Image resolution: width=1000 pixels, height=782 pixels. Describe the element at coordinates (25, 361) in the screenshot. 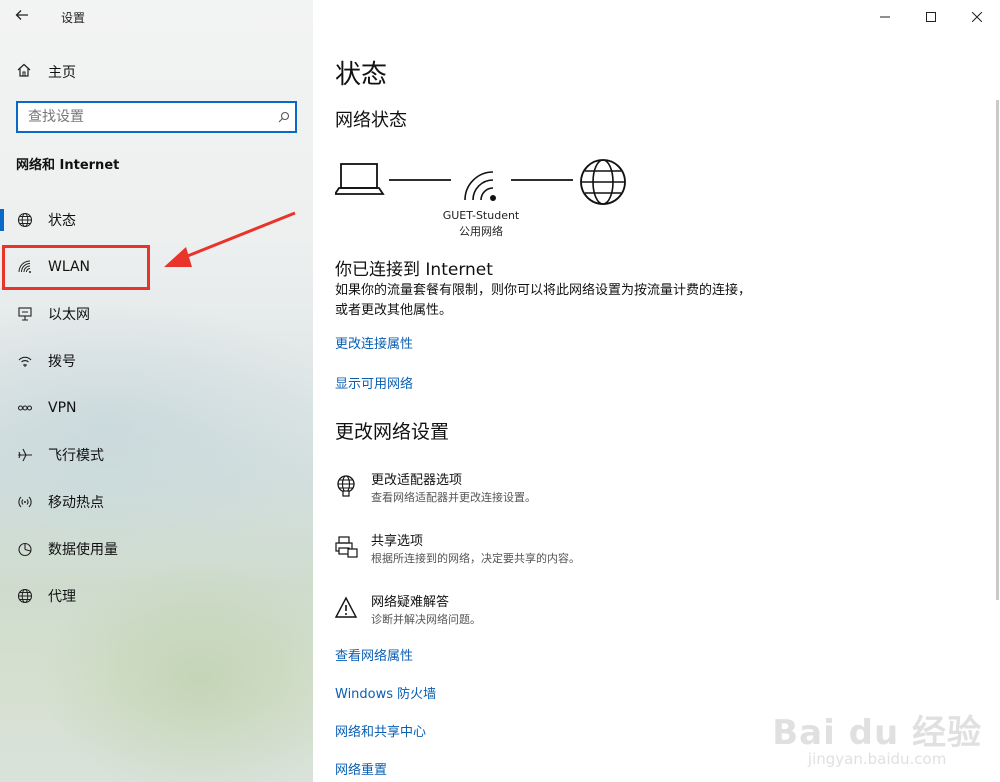

I see `dialup-icon` at that location.